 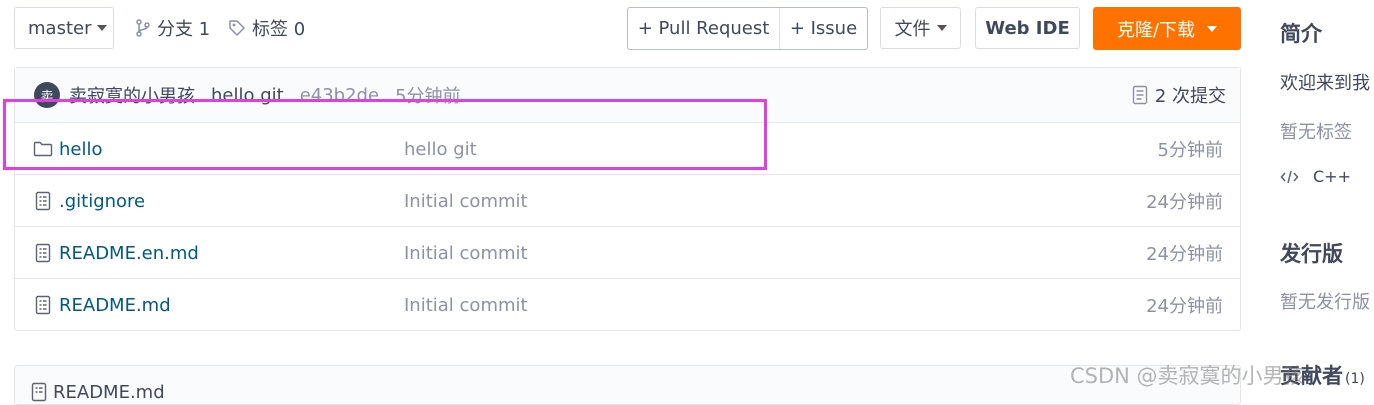 I want to click on branch-icon, so click(x=143, y=28).